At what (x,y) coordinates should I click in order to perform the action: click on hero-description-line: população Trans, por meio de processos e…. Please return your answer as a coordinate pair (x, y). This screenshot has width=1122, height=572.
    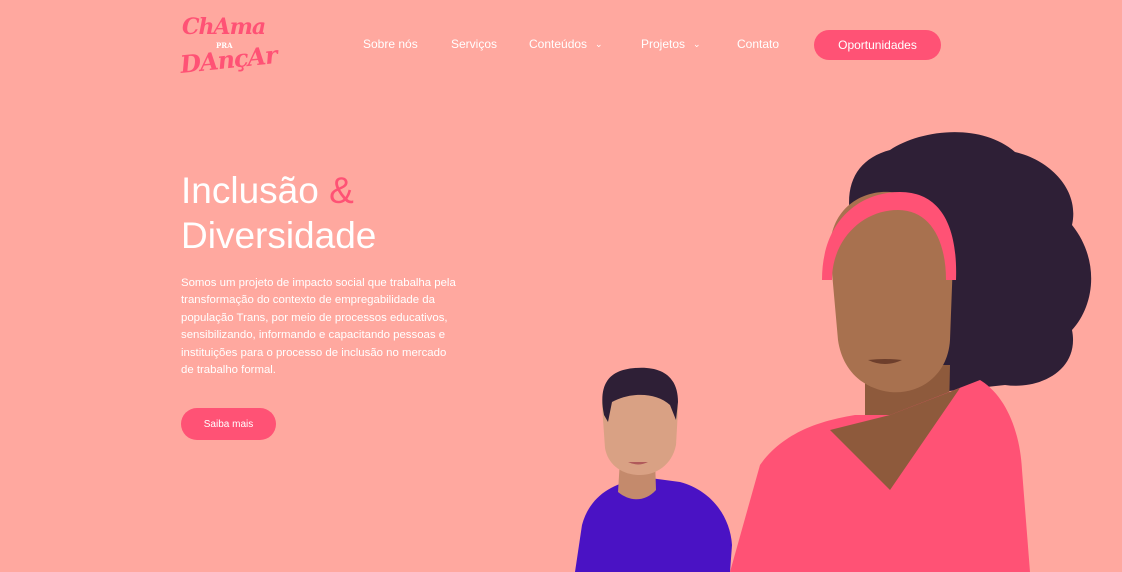
    Looking at the image, I should click on (314, 317).